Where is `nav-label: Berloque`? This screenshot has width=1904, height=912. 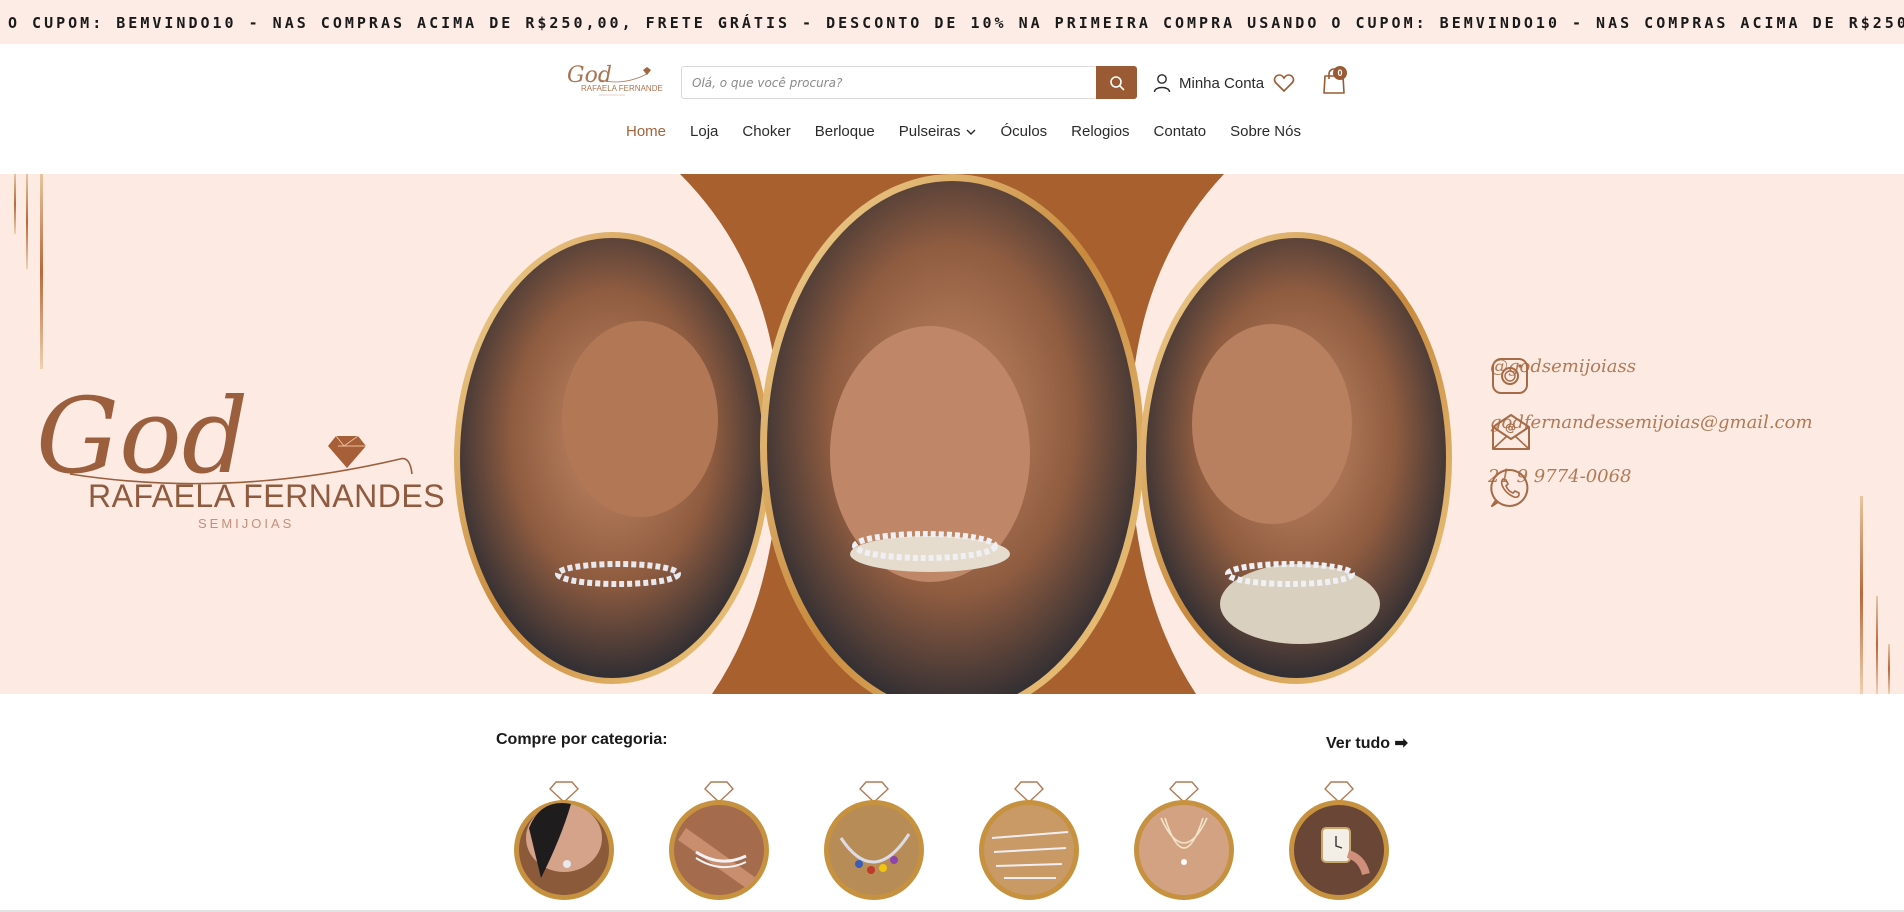
nav-label: Berloque is located at coordinates (844, 131).